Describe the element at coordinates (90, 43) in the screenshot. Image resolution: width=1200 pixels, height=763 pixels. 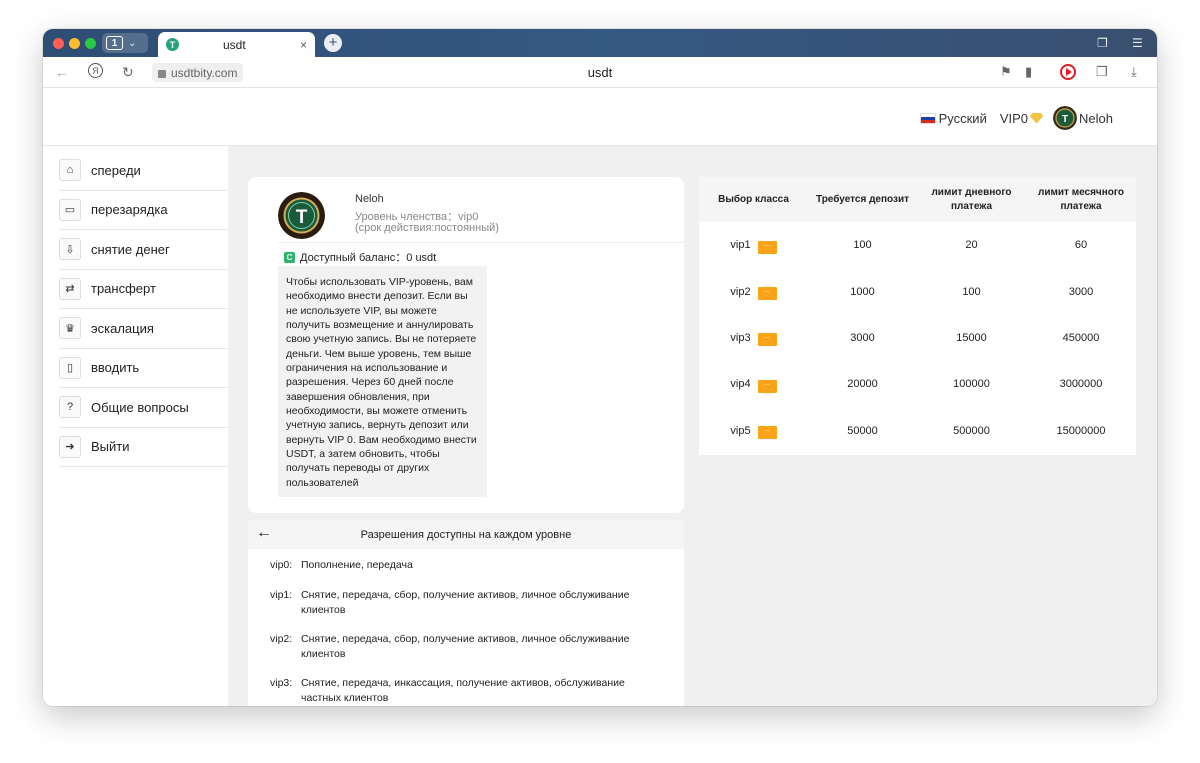
I see `maximize-window-button` at that location.